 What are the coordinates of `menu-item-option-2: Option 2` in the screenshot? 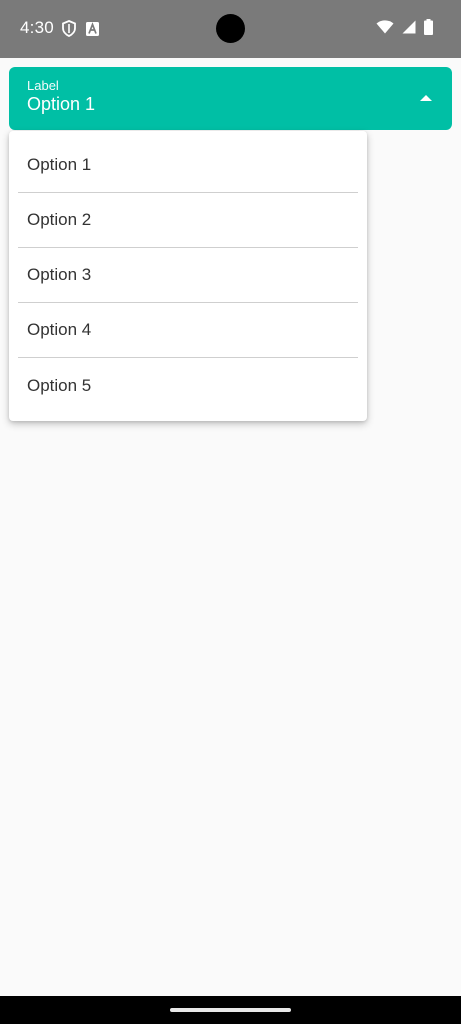 It's located at (188, 220).